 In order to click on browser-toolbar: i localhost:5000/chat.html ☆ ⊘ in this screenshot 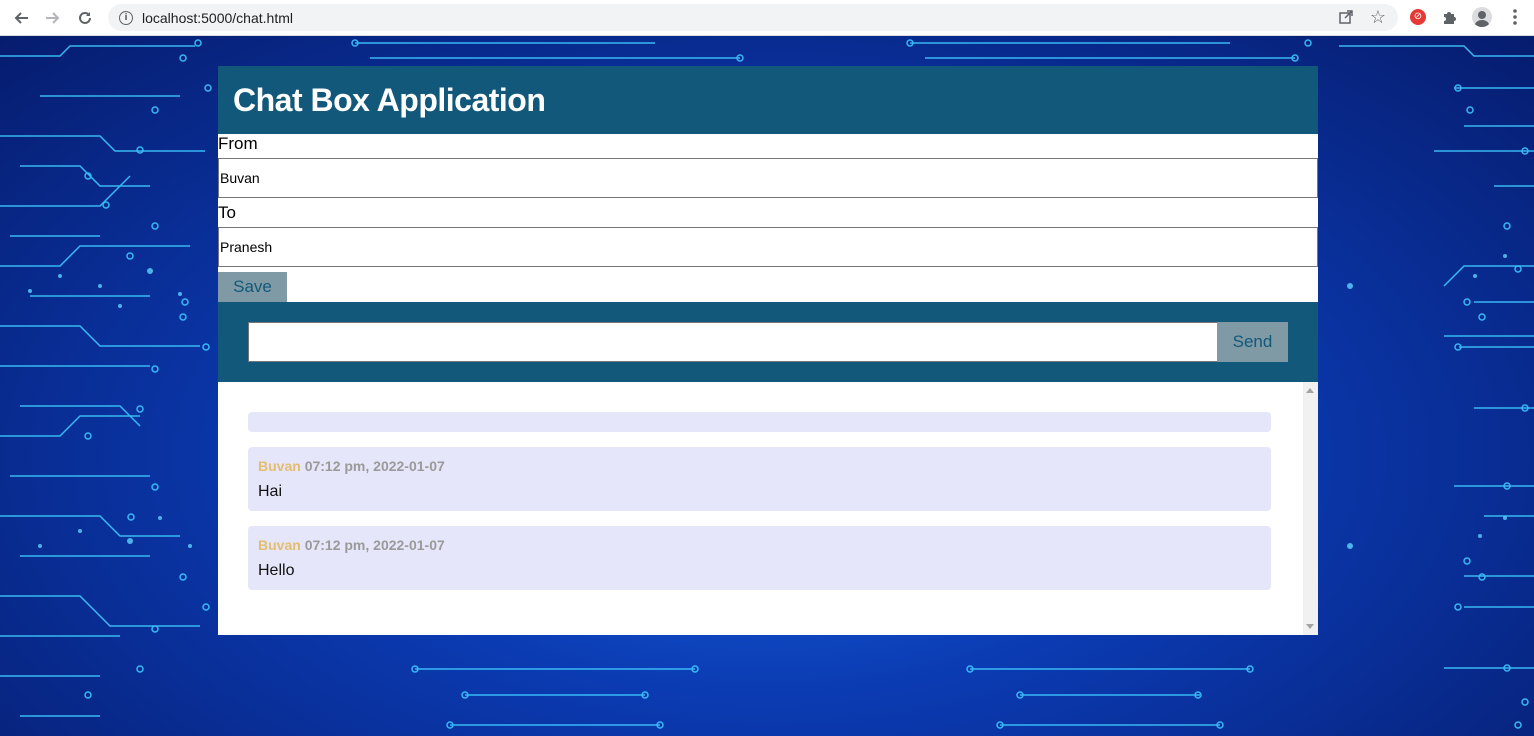, I will do `click(767, 18)`.